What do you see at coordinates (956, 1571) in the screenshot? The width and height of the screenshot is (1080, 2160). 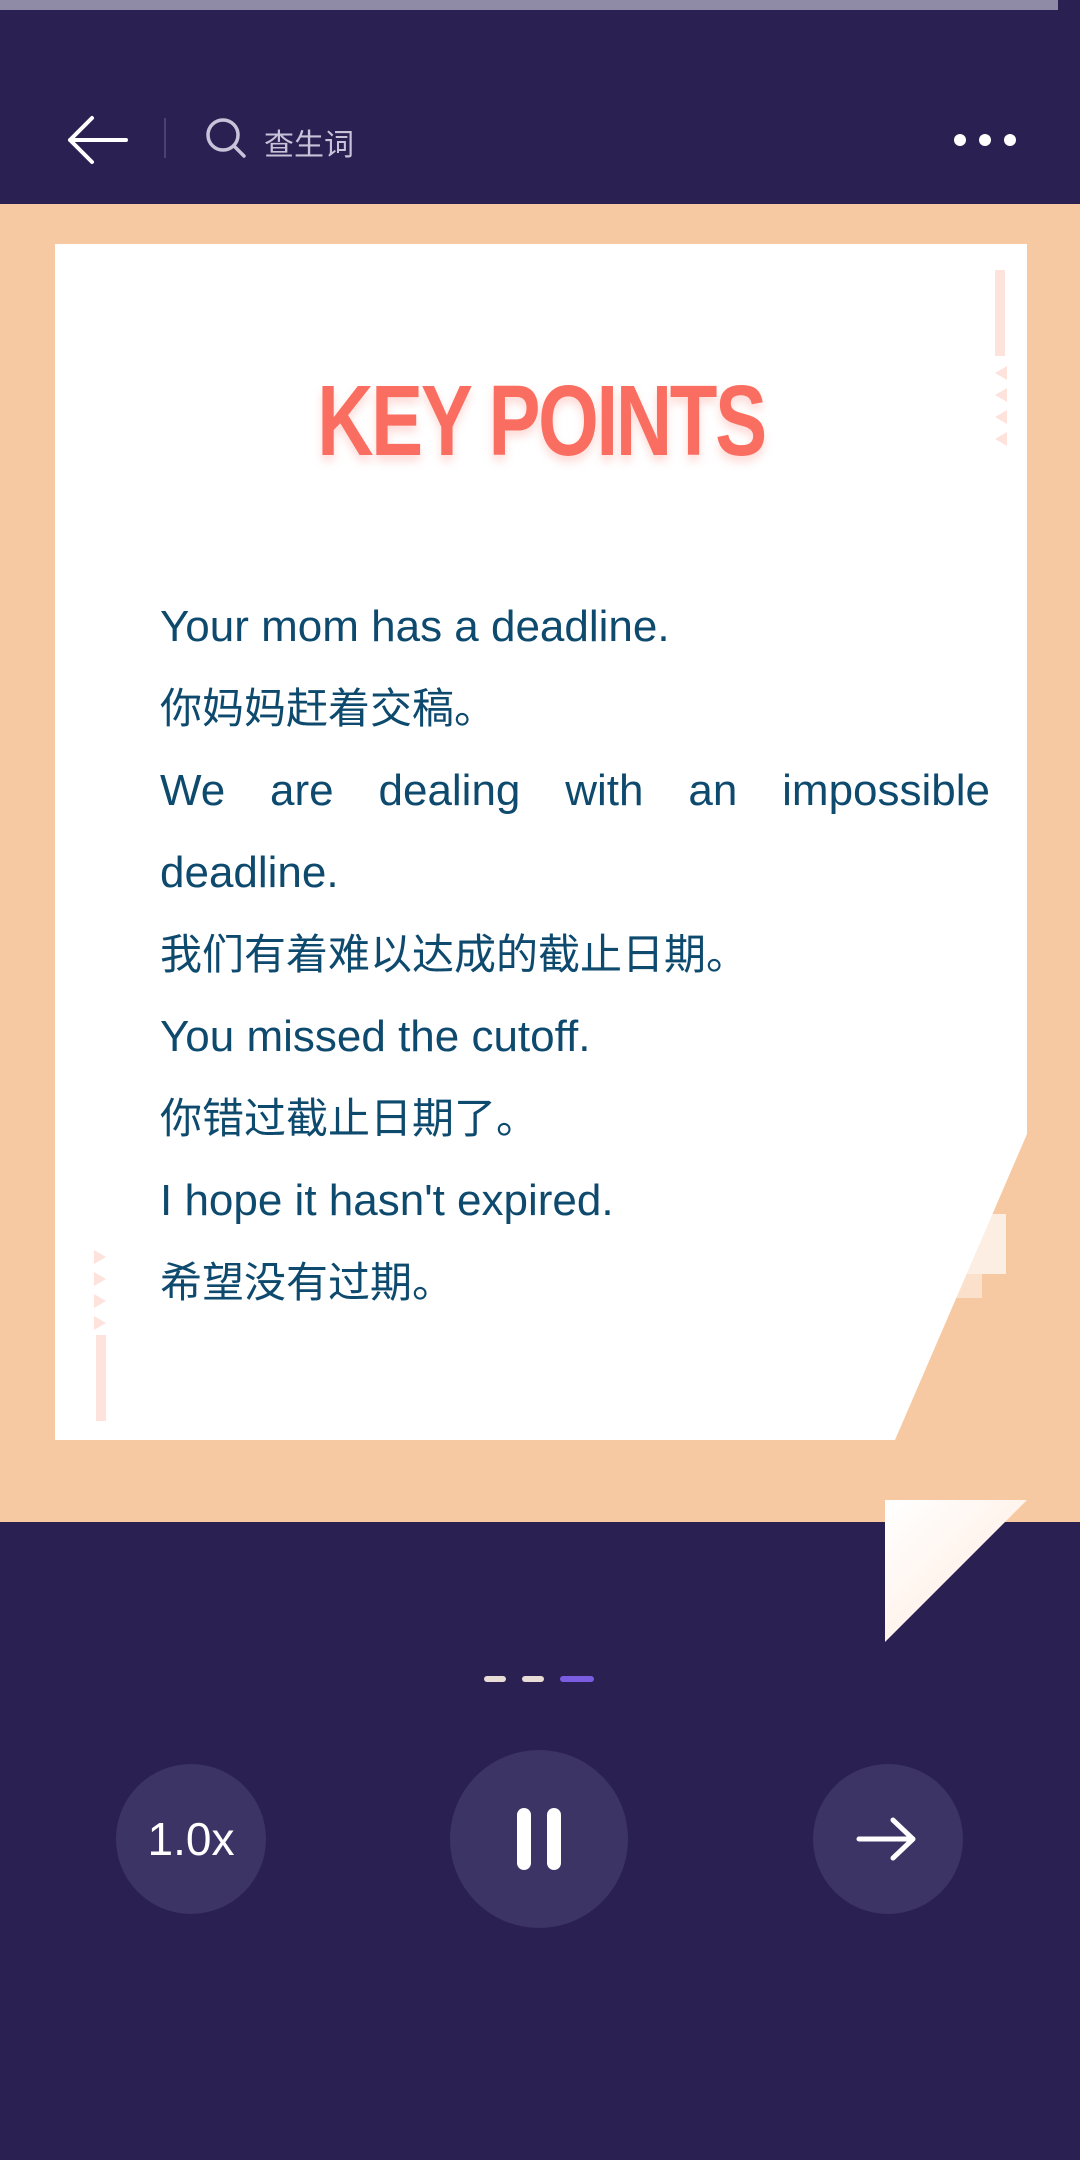 I see `page-curl` at bounding box center [956, 1571].